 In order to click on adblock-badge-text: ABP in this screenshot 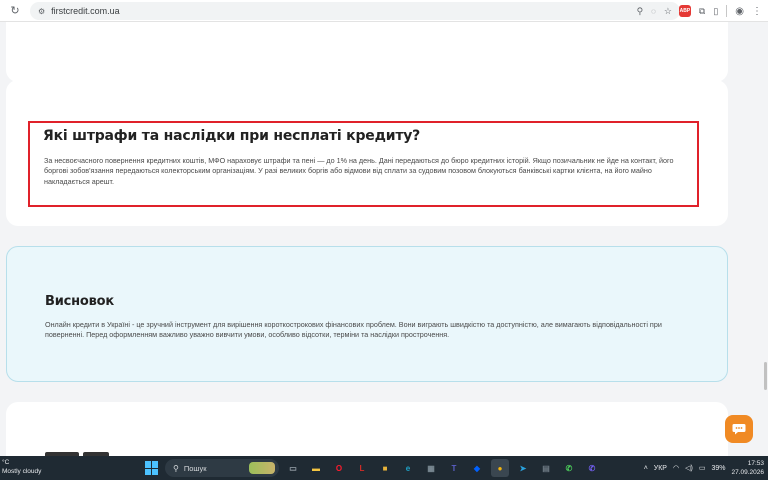, I will do `click(685, 11)`.